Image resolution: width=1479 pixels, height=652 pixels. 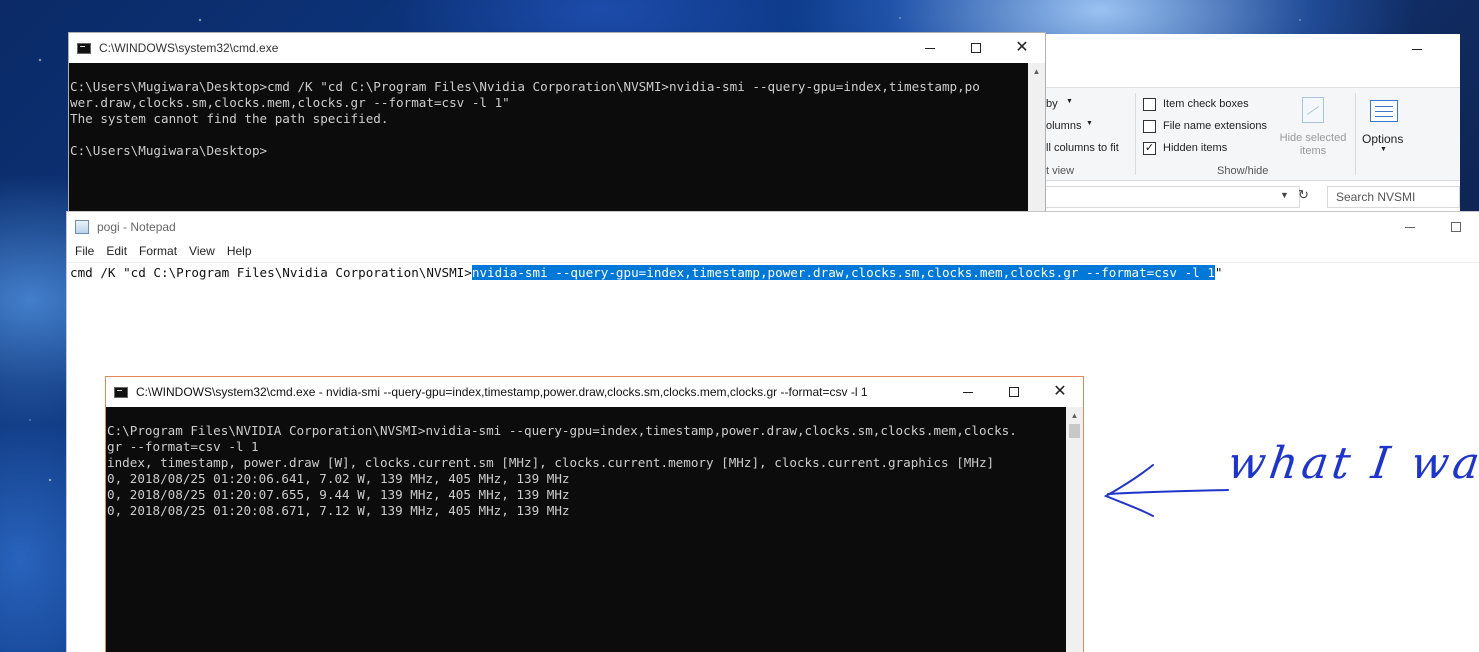 I want to click on explorer-window-controls, so click(x=1417, y=49).